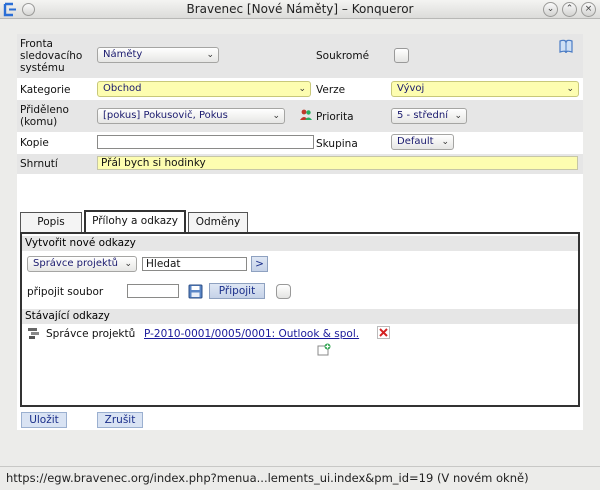 This screenshot has height=490, width=600. I want to click on book-icon, so click(566, 46).